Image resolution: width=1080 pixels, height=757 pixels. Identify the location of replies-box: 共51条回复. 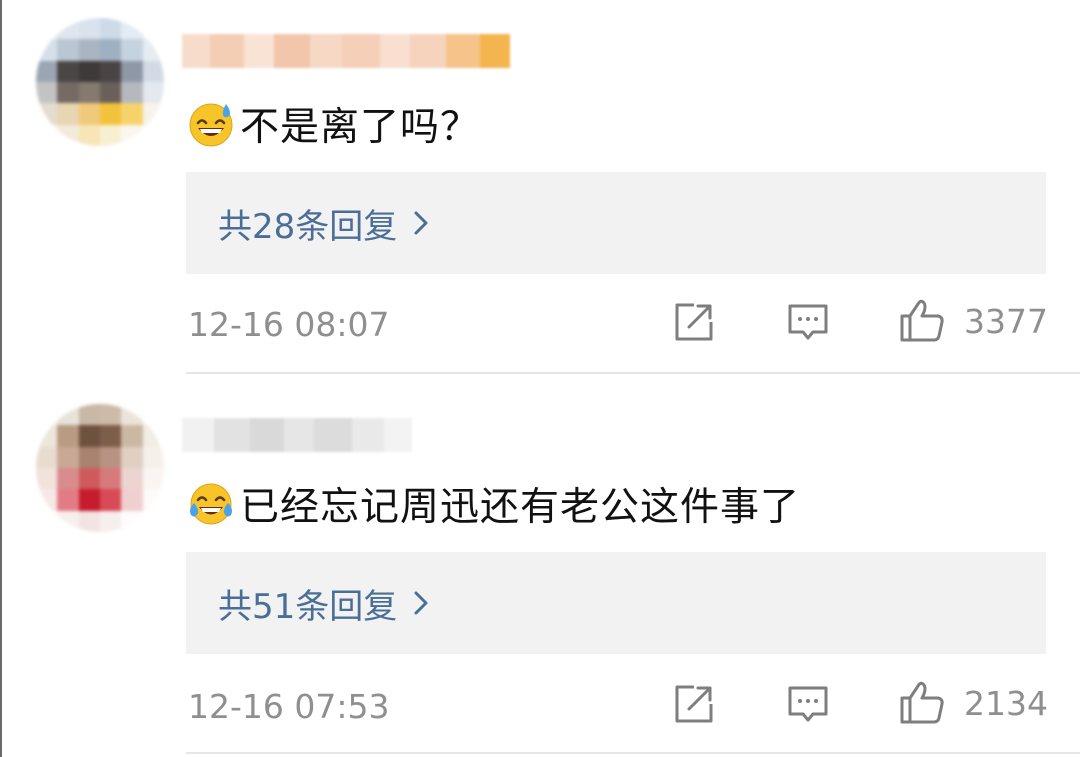
(616, 603).